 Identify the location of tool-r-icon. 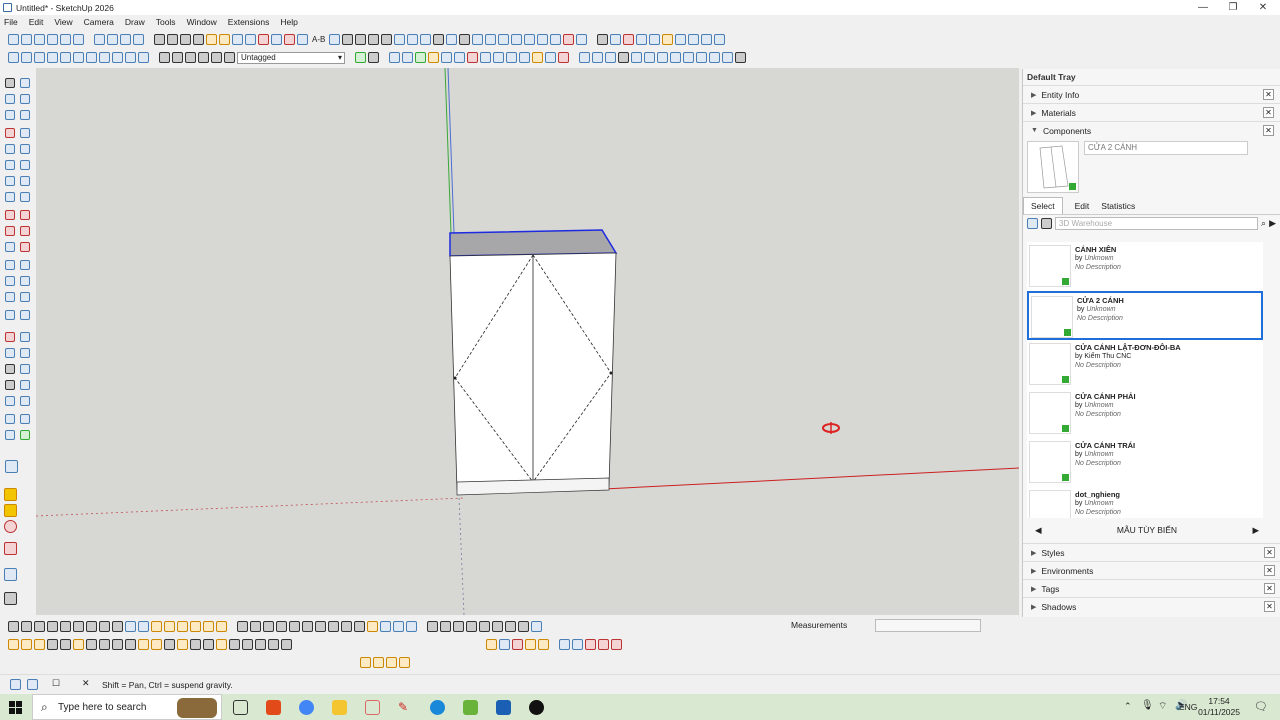
(242, 626).